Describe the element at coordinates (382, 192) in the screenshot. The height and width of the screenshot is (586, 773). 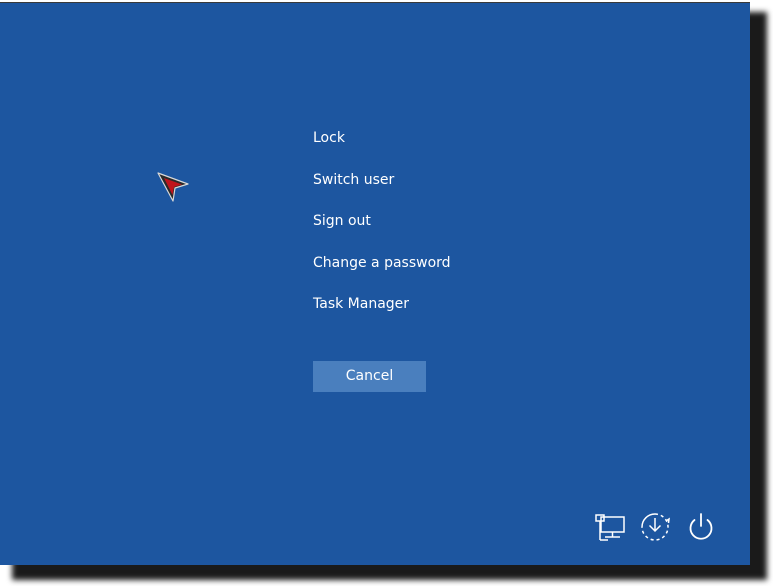
I see `menu-item-switch-user: Switch user` at that location.